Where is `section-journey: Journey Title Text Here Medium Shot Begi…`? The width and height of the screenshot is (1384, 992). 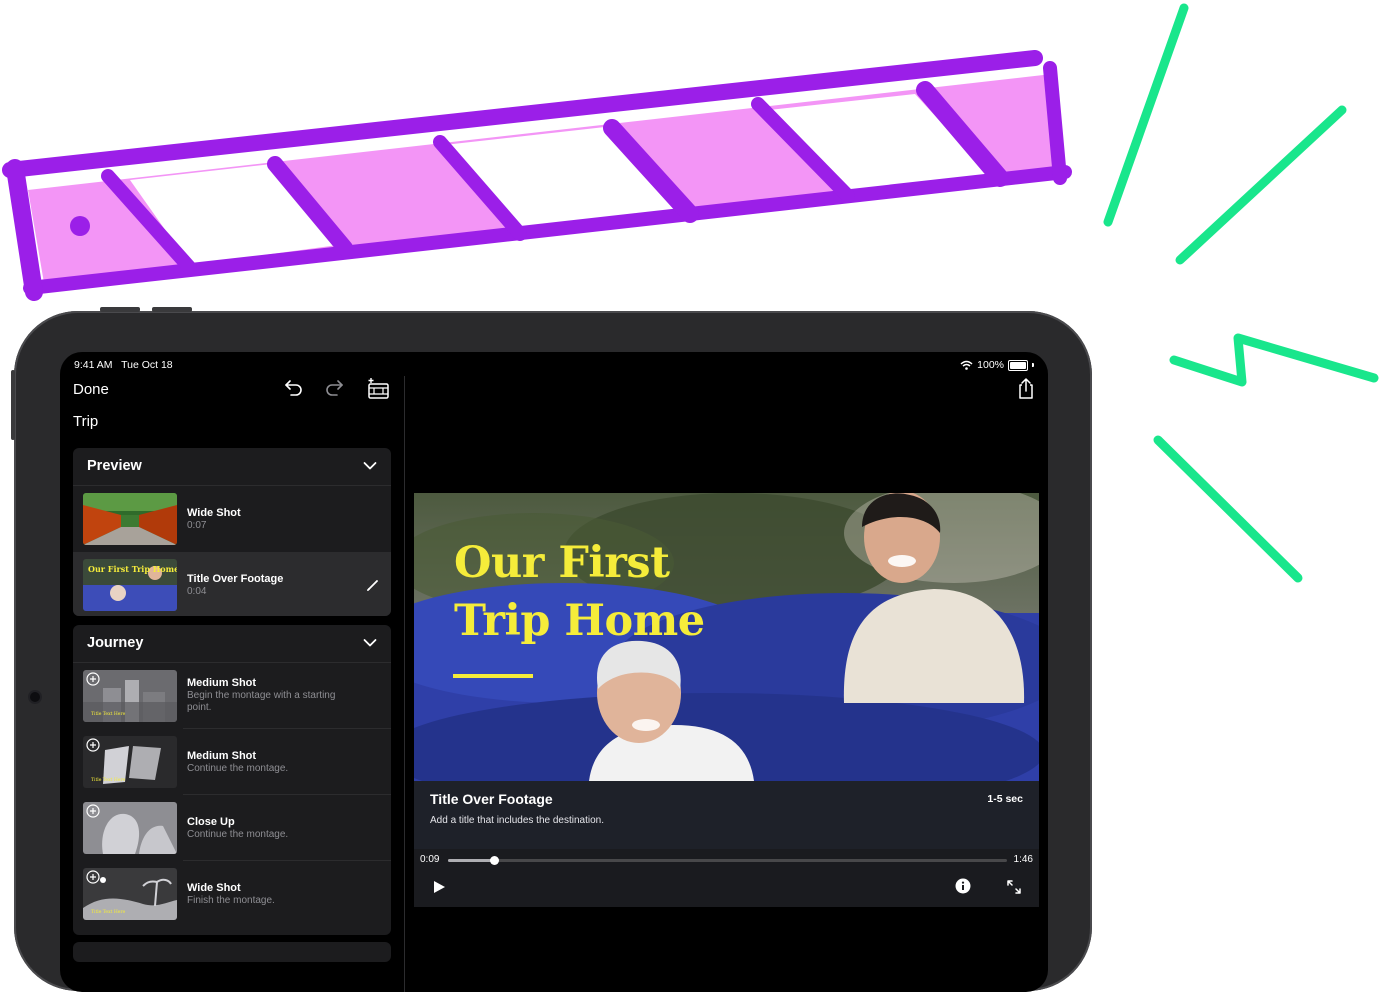 section-journey: Journey Title Text Here Medium Shot Begi… is located at coordinates (232, 780).